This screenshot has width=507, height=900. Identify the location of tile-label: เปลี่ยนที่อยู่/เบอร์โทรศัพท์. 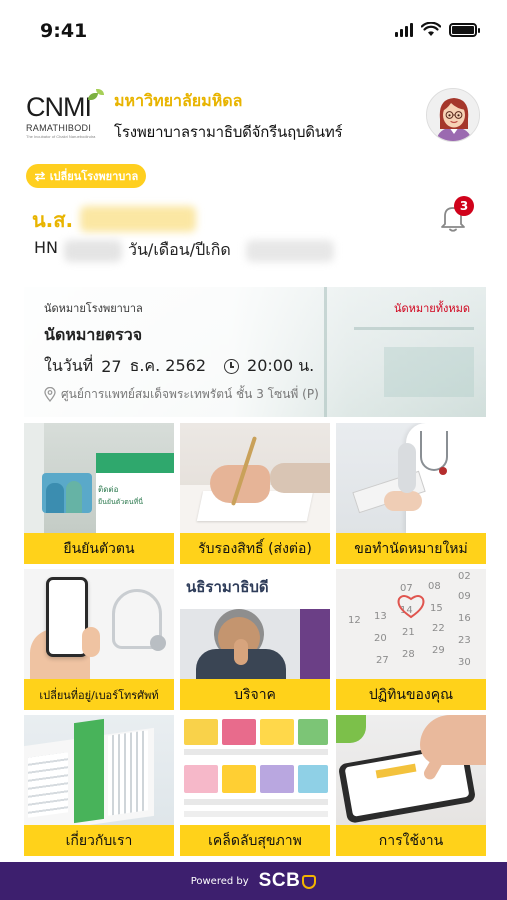
(99, 694).